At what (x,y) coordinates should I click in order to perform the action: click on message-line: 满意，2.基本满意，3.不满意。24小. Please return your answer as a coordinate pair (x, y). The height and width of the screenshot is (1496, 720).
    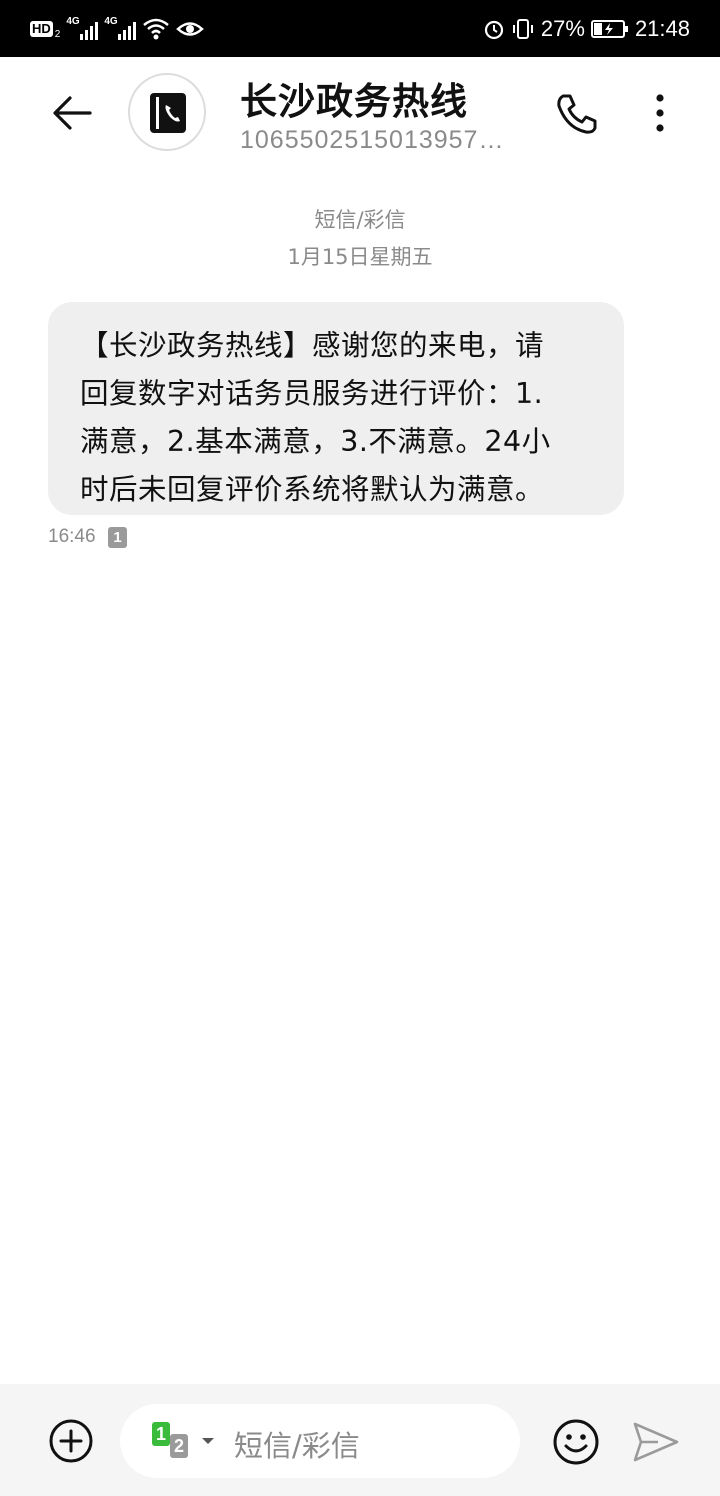
    Looking at the image, I should click on (315, 441).